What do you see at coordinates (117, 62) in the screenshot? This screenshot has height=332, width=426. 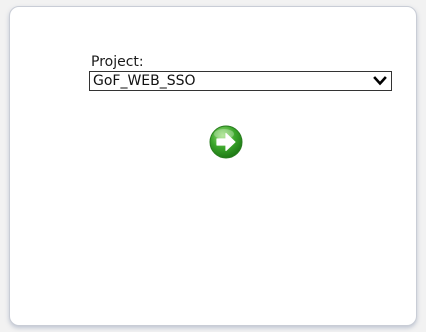 I see `project-label: Project:` at bounding box center [117, 62].